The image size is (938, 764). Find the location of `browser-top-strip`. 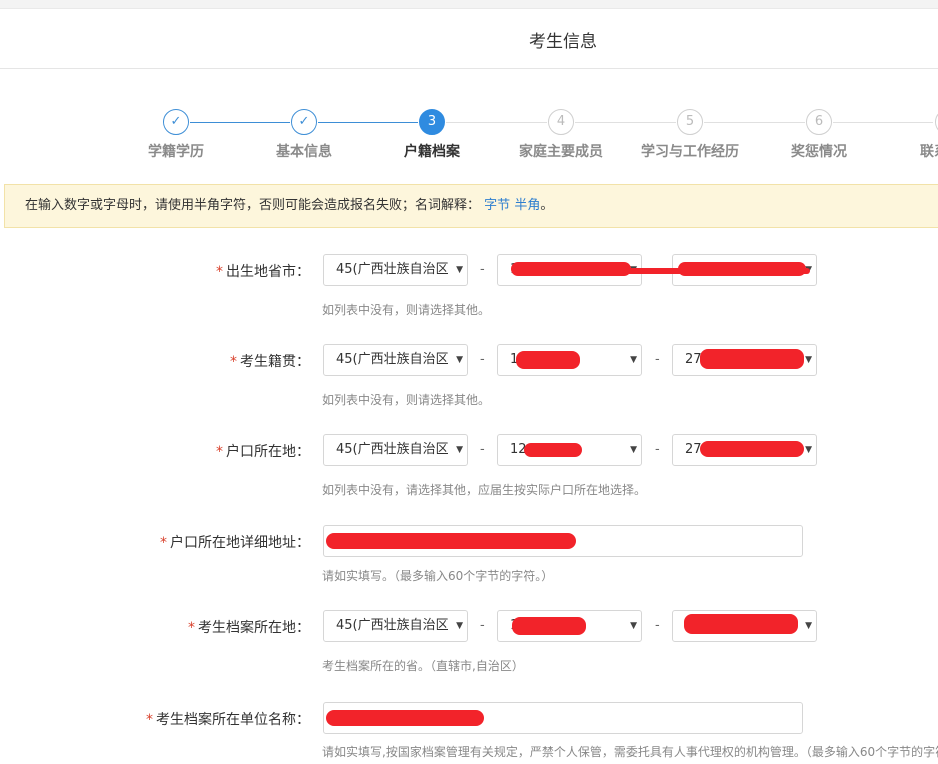

browser-top-strip is located at coordinates (469, 4).